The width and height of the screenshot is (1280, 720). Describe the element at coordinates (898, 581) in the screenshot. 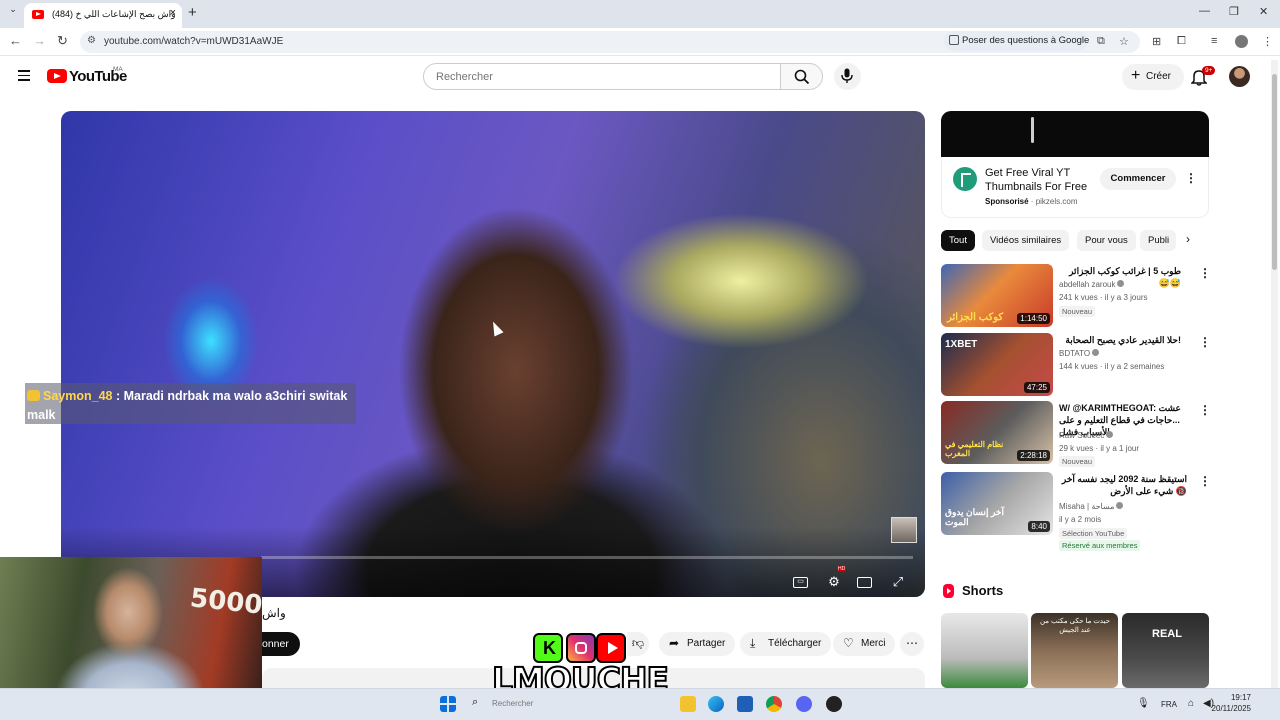

I see `fullscreen-icon: ⤢` at that location.